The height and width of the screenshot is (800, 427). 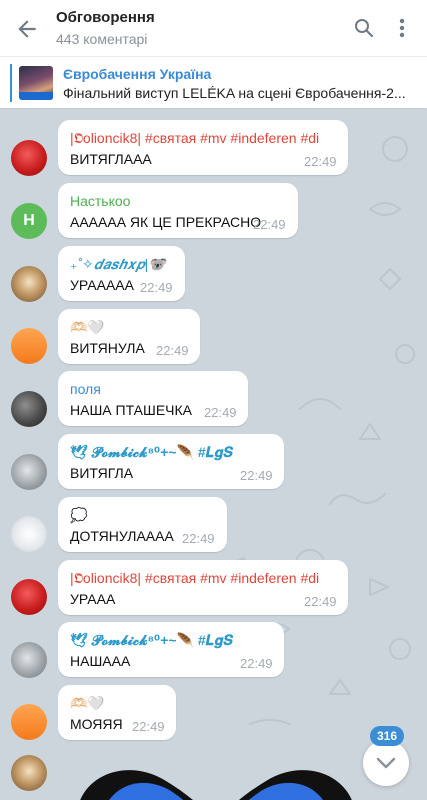 What do you see at coordinates (107, 348) in the screenshot?
I see `comment-text: ВИТЯНУЛА` at bounding box center [107, 348].